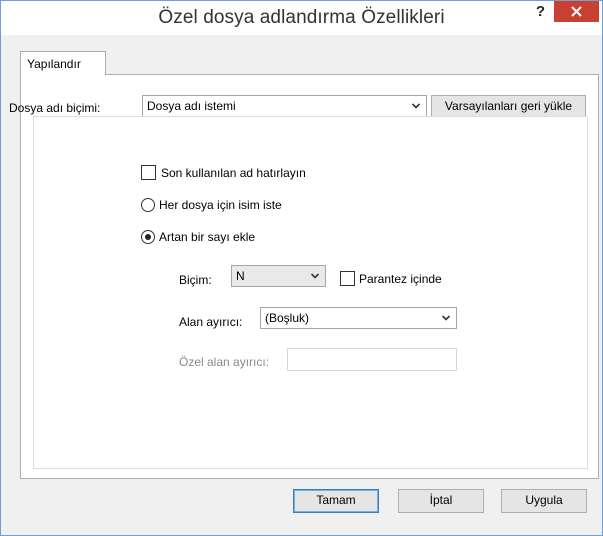 The image size is (603, 536). What do you see at coordinates (63, 63) in the screenshot?
I see `tab-configure: Yapılandır` at bounding box center [63, 63].